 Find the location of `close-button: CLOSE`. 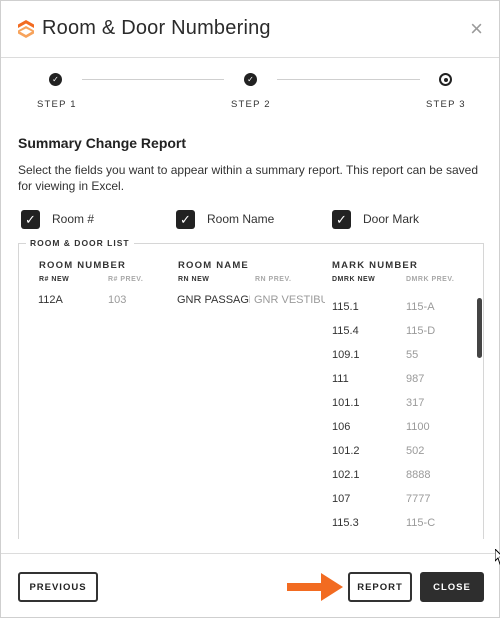

close-button: CLOSE is located at coordinates (452, 587).